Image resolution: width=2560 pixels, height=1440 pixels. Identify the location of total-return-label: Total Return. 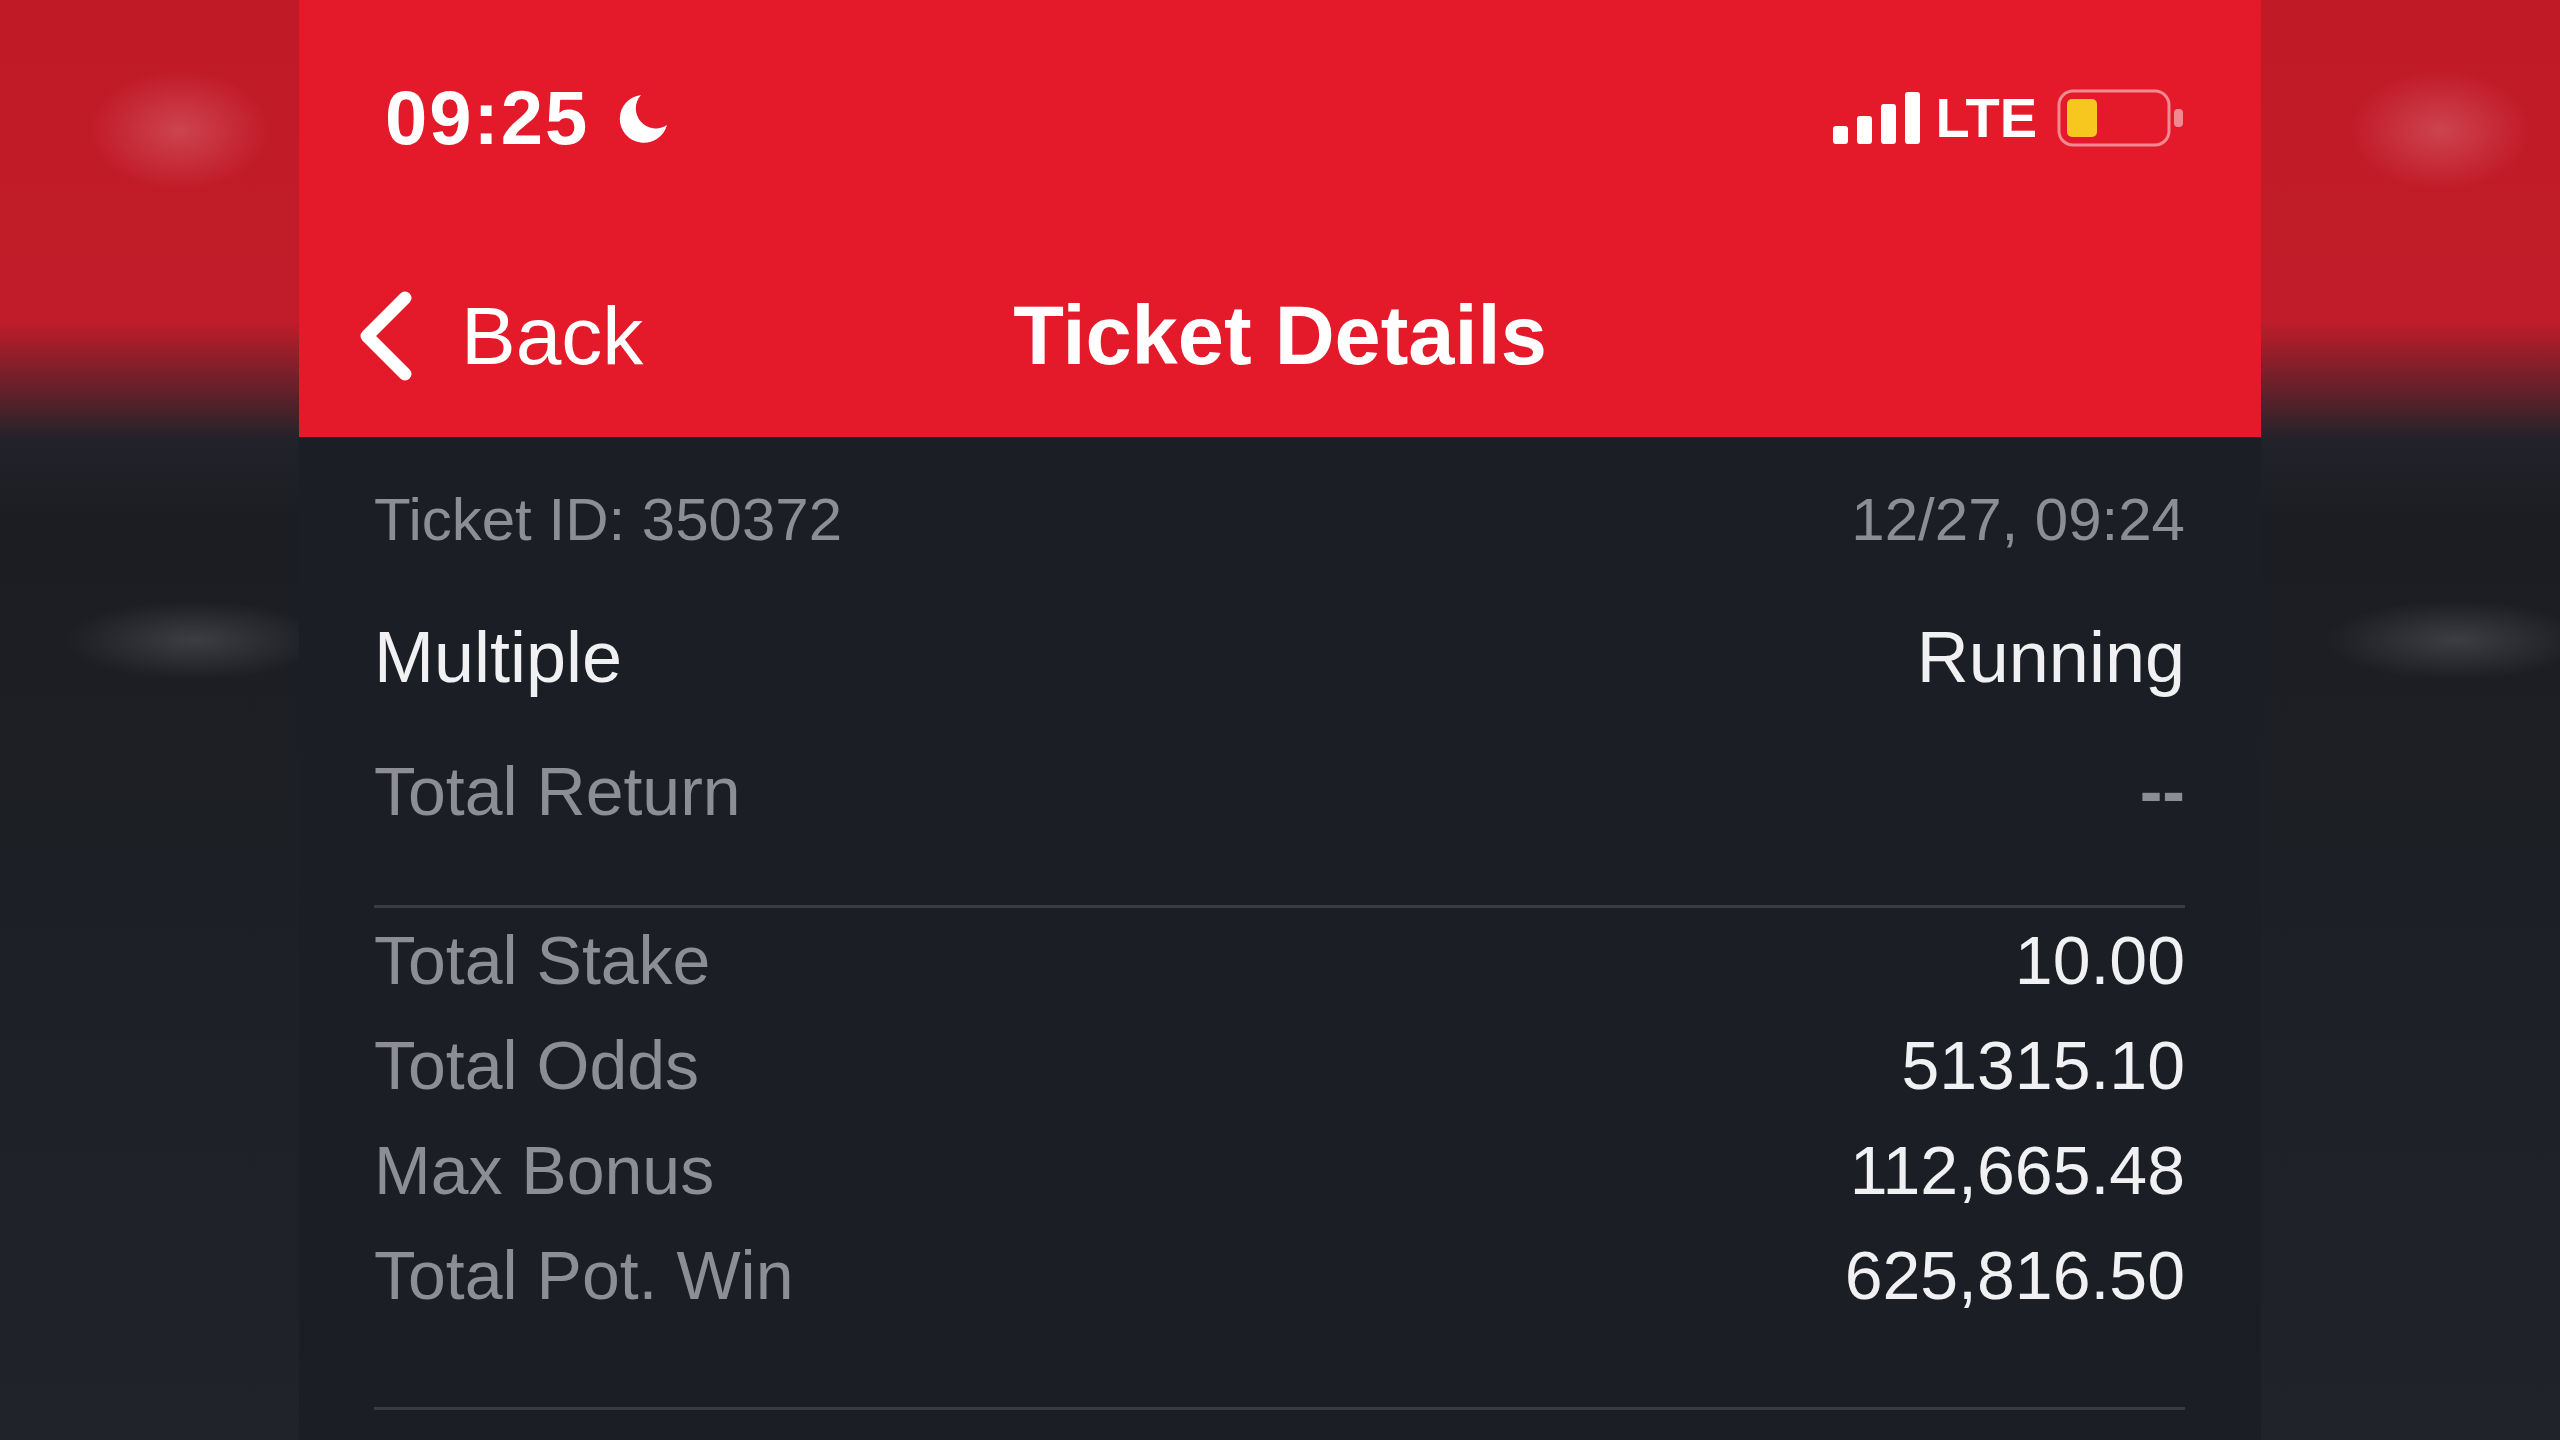
(557, 791).